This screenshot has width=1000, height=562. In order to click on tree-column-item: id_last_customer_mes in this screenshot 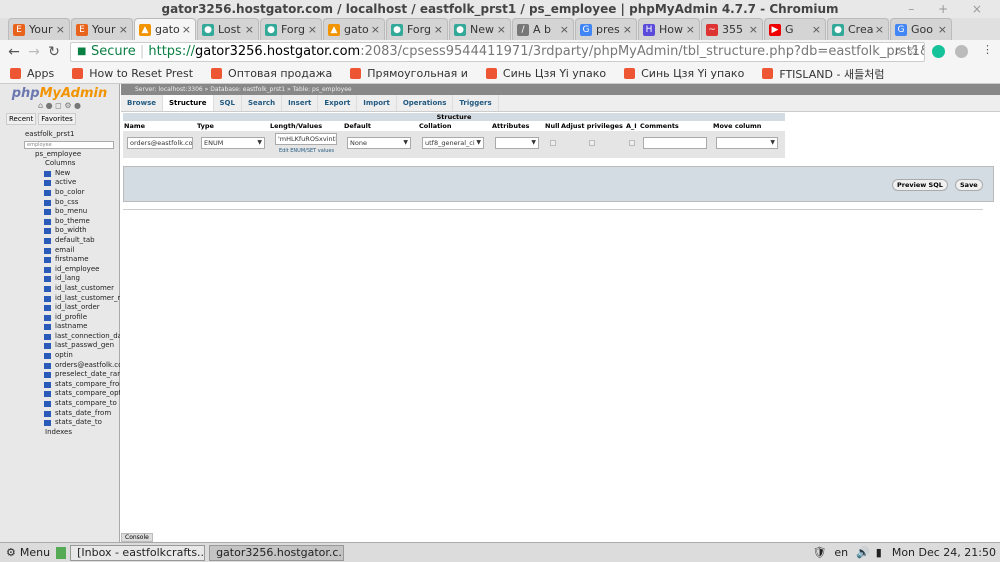, I will do `click(60, 299)`.